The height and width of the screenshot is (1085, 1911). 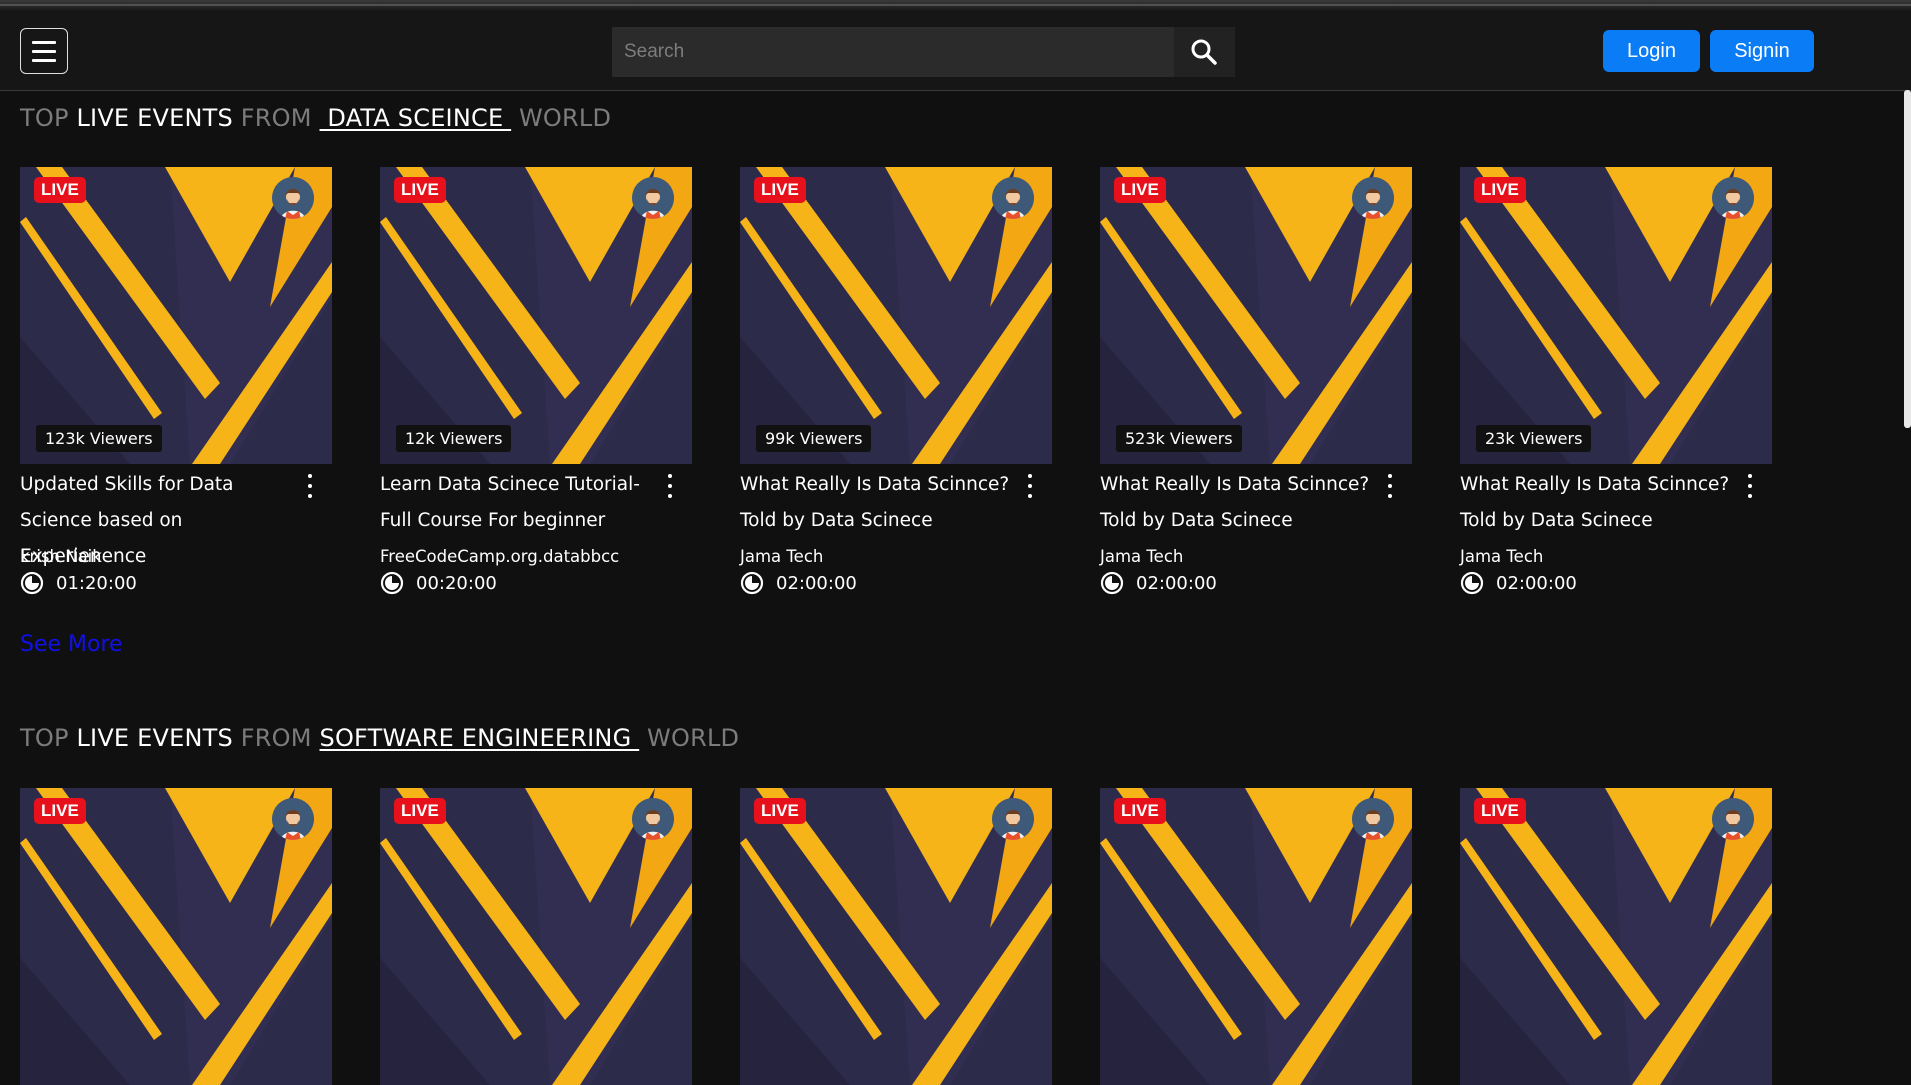 I want to click on thumbnail: LIVE 523k Viewers, so click(x=1256, y=315).